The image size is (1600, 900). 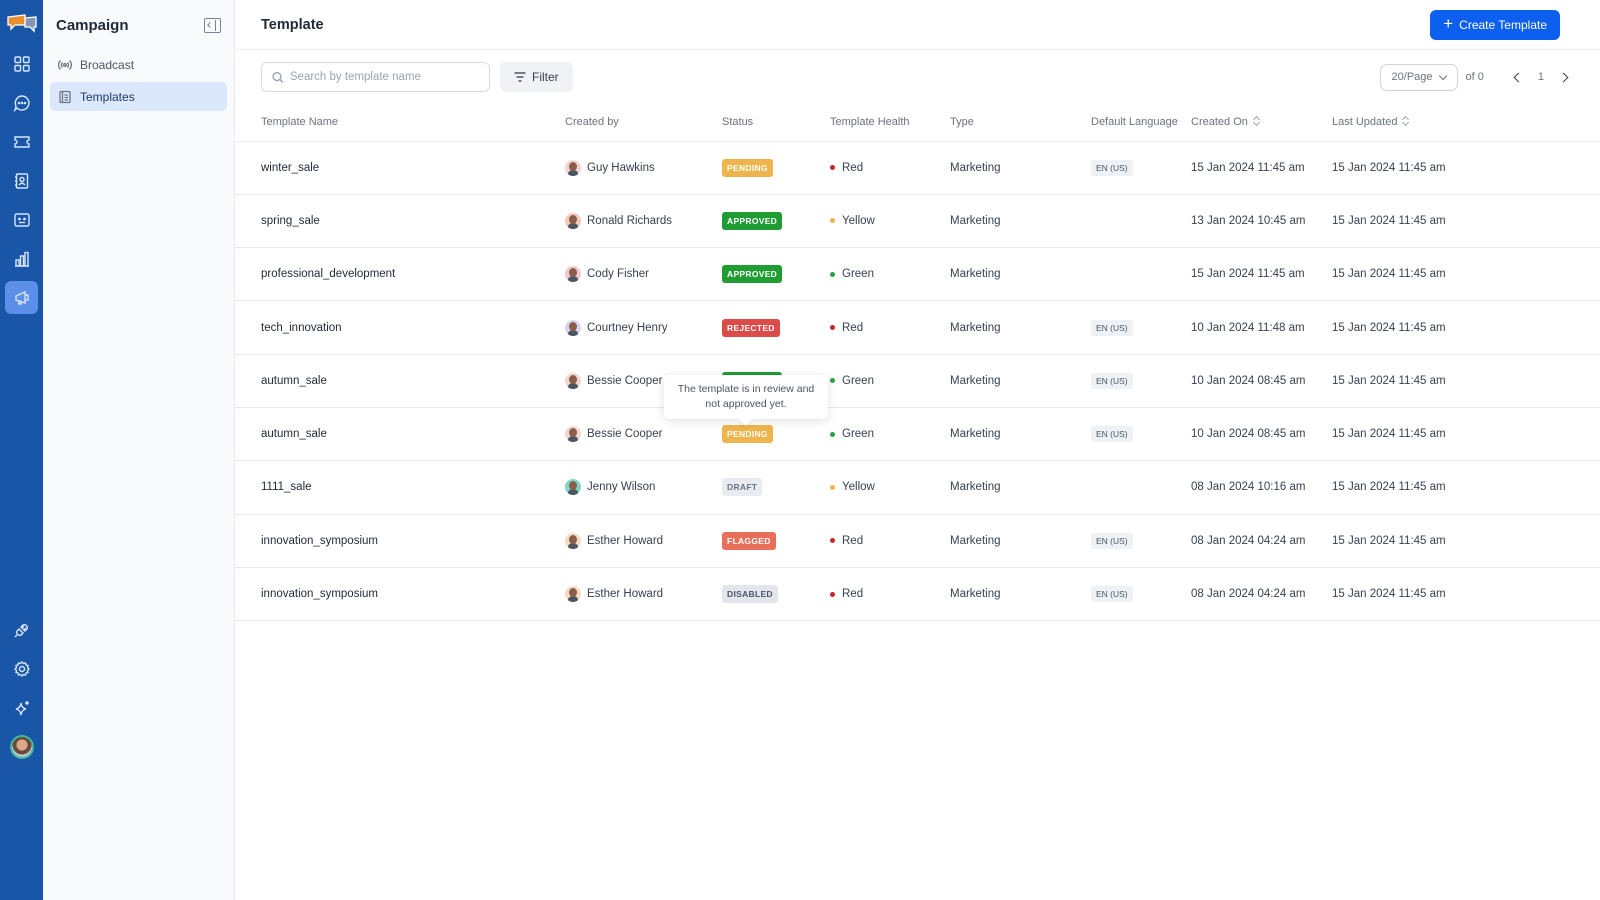 What do you see at coordinates (21, 297) in the screenshot?
I see `campaign-megaphone-icon` at bounding box center [21, 297].